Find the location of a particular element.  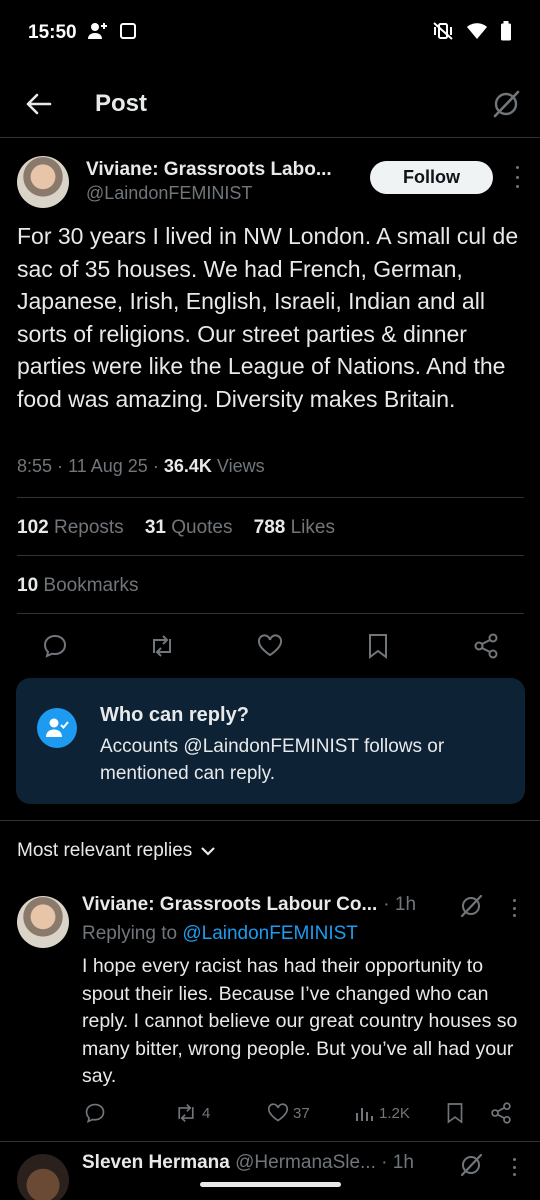

reply-author-name: Sleven Hermana is located at coordinates (156, 1162).